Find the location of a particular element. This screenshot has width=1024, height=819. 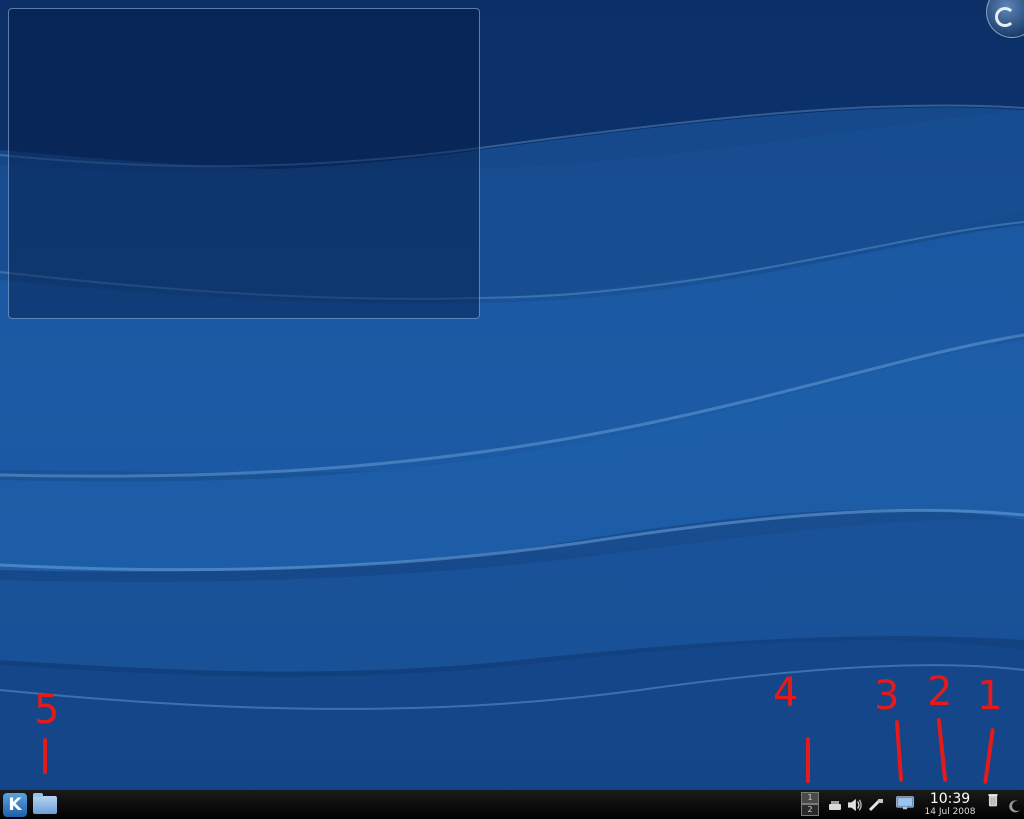

pager-desktop-2: 2 is located at coordinates (810, 810).